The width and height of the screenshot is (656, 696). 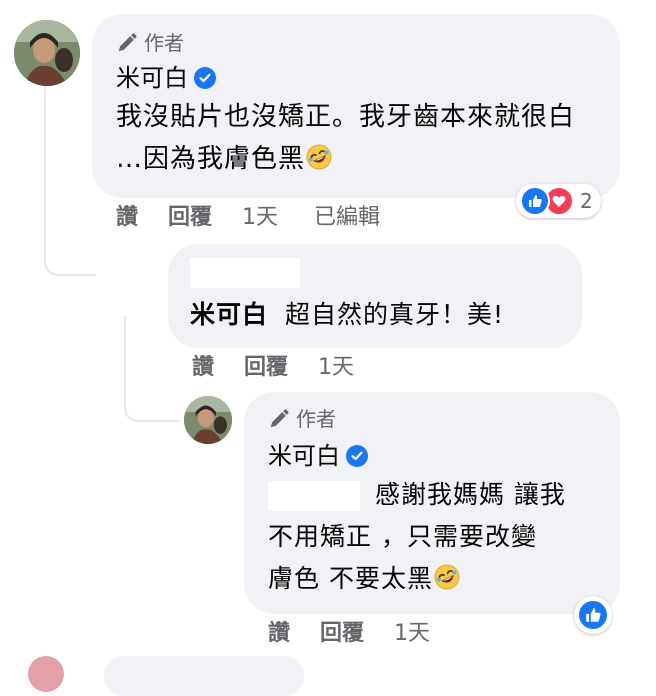 I want to click on reaction-summary, so click(x=593, y=615).